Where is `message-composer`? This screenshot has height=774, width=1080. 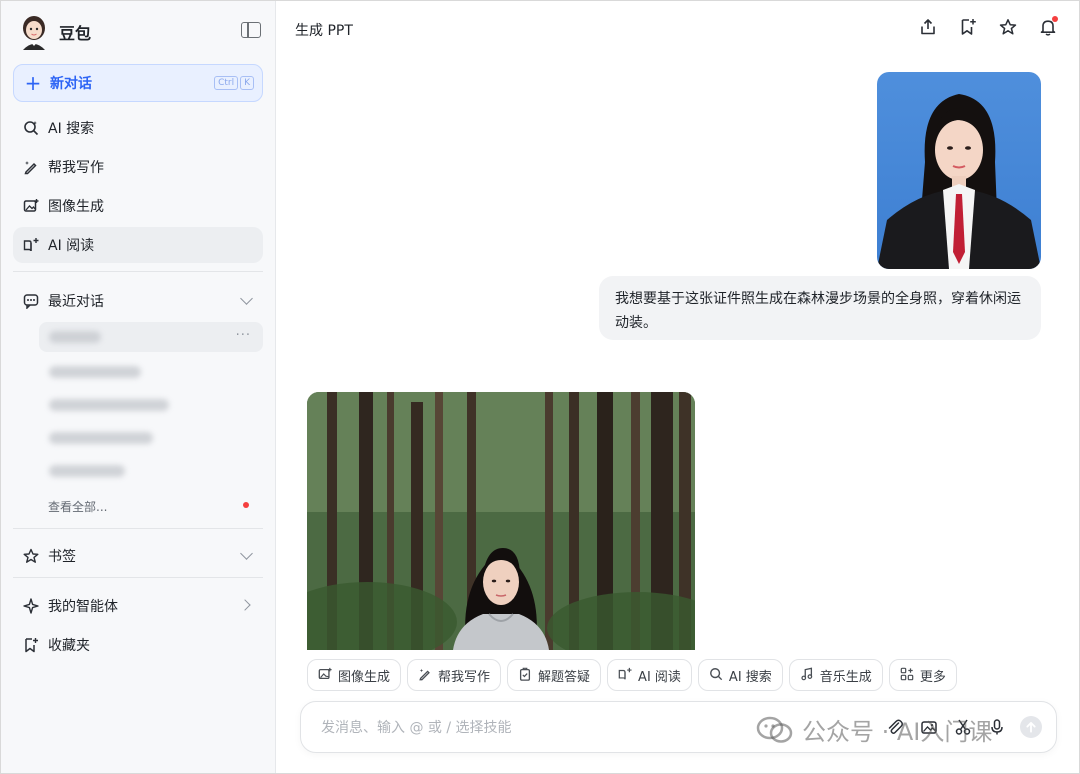 message-composer is located at coordinates (678, 727).